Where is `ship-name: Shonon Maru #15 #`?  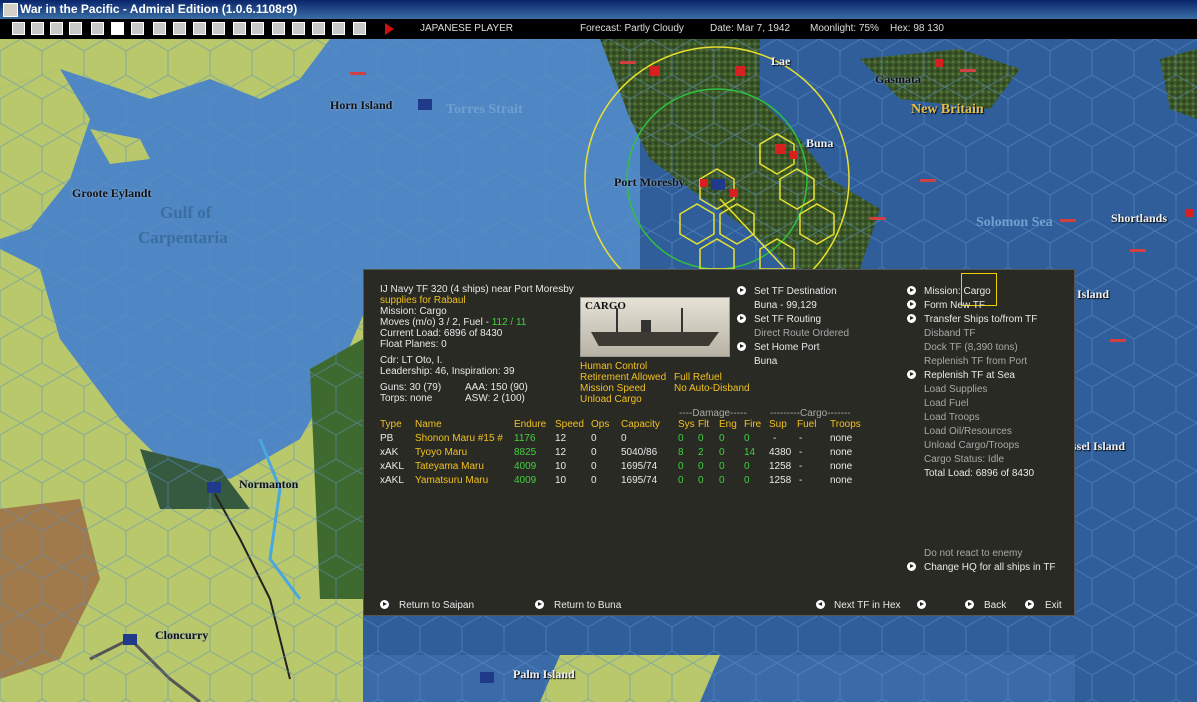
ship-name: Shonon Maru #15 # is located at coordinates (459, 438).